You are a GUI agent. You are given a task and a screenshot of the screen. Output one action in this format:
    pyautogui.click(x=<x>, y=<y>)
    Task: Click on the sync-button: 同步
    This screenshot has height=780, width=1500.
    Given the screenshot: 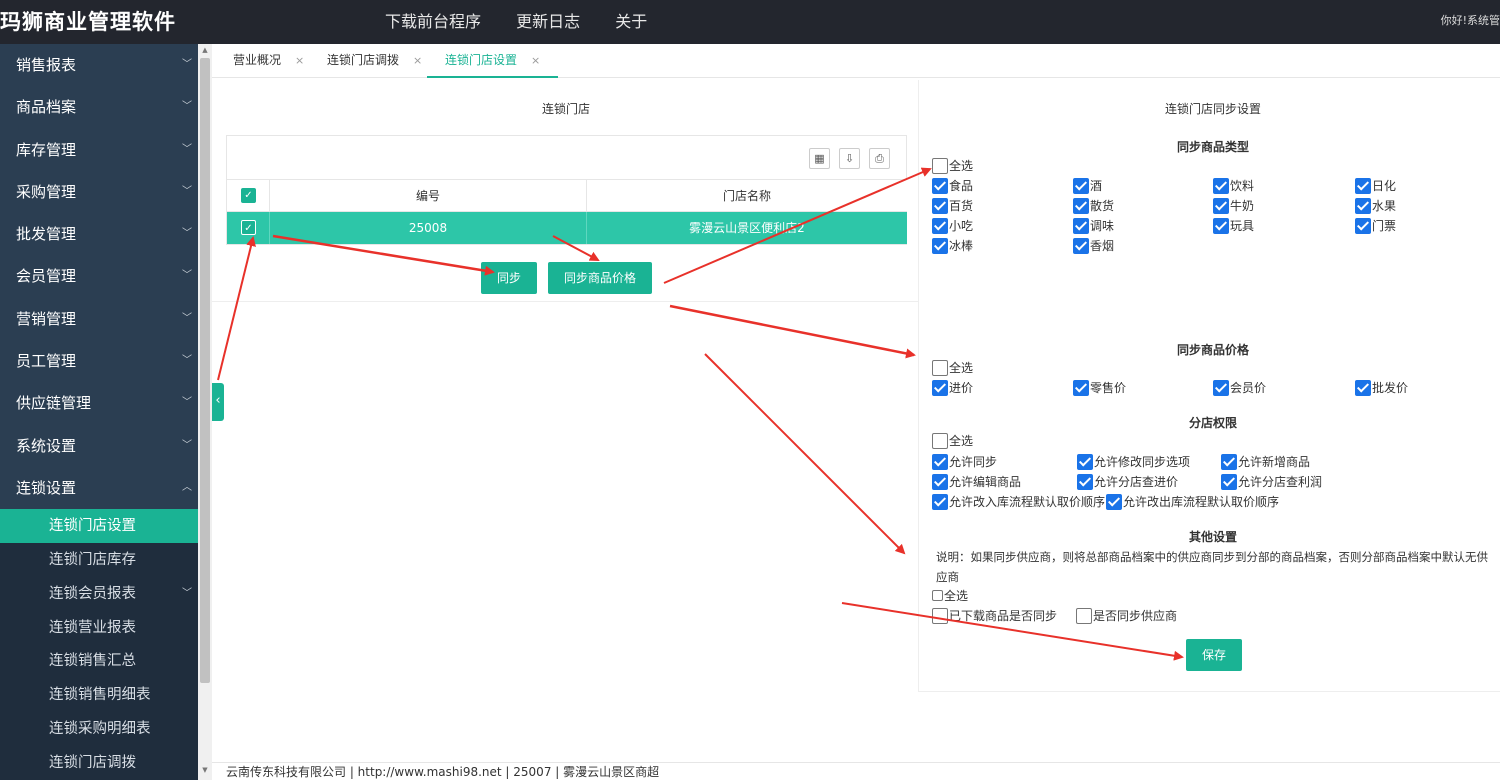 What is the action you would take?
    pyautogui.click(x=509, y=278)
    